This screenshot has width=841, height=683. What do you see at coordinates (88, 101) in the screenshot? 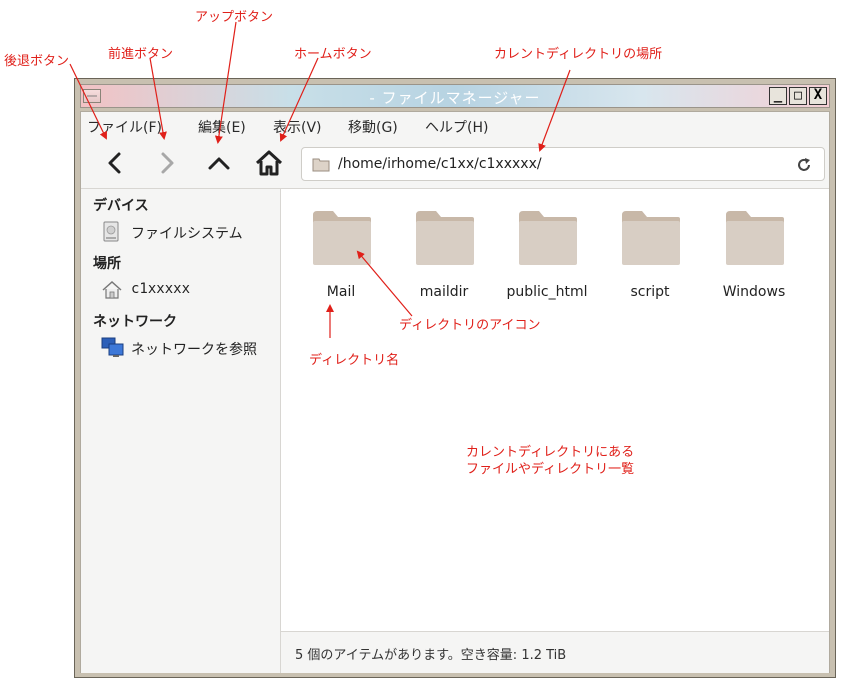
I see `arrow-back` at bounding box center [88, 101].